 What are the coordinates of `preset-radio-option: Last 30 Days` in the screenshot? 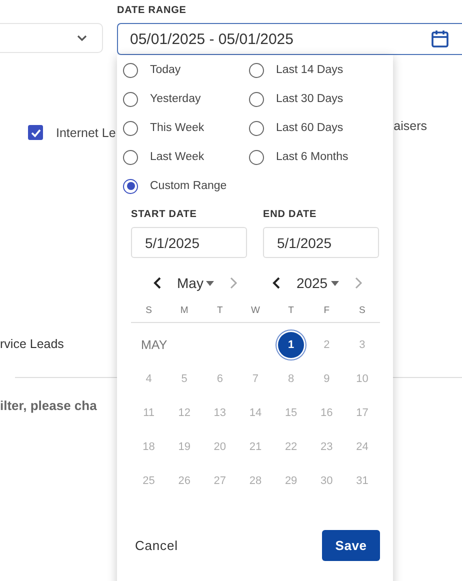 It's located at (296, 99).